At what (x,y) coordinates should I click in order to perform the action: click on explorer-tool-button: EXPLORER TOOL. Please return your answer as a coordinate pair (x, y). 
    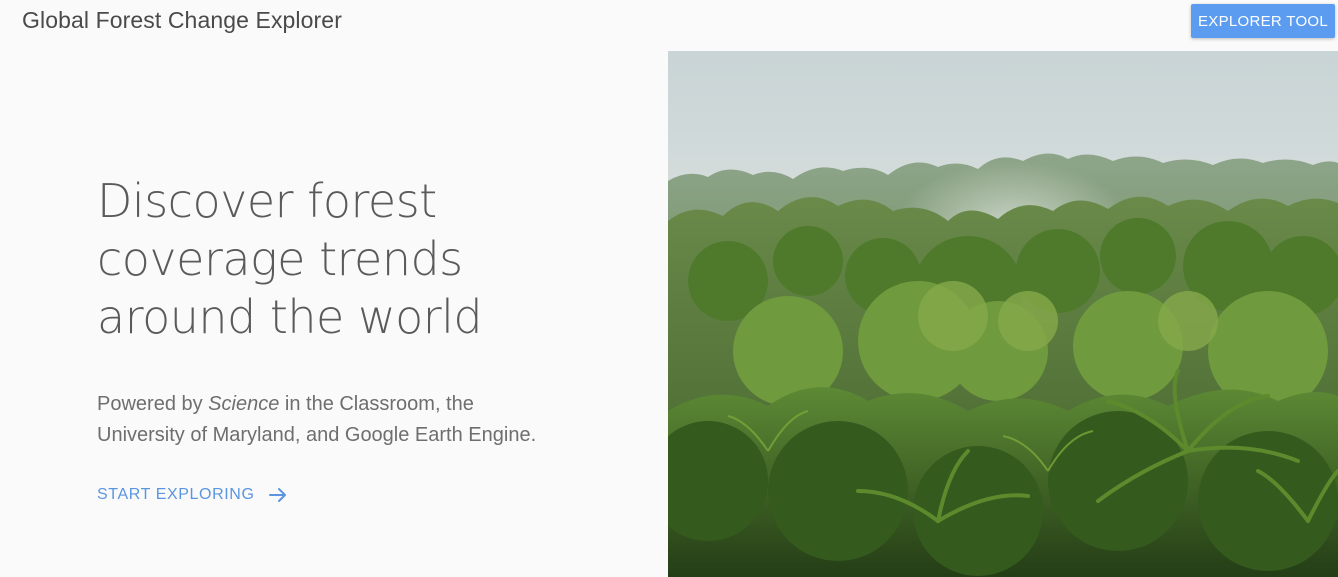
    Looking at the image, I should click on (1263, 21).